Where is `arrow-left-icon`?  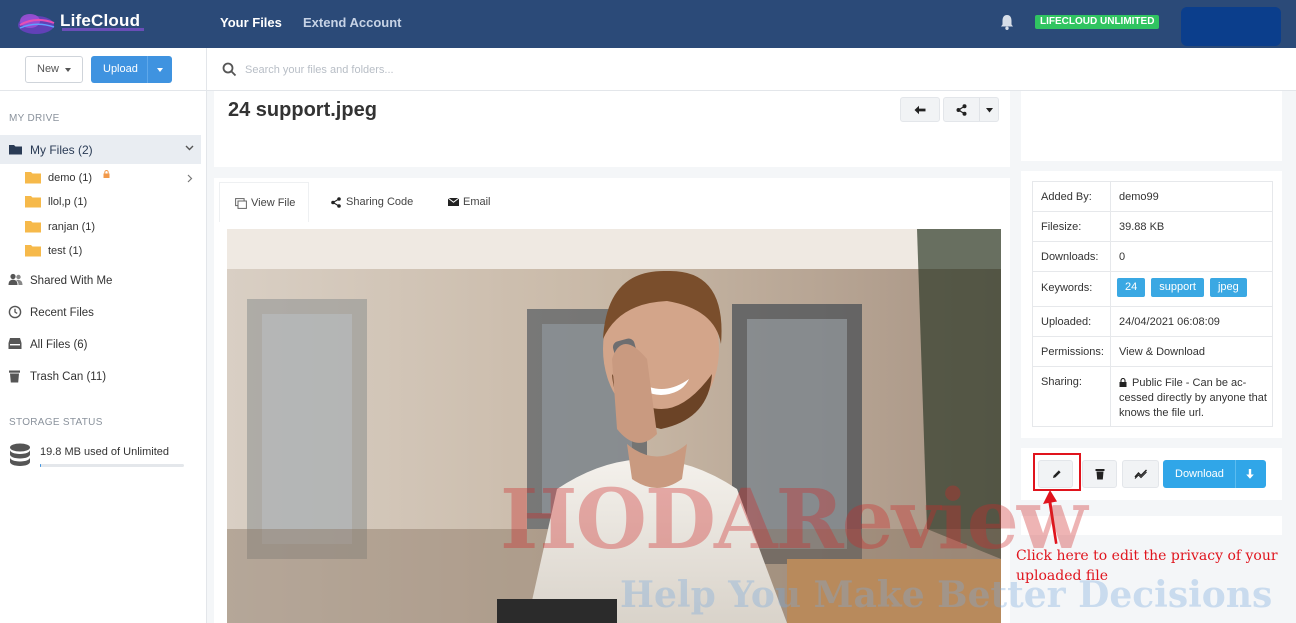
arrow-left-icon is located at coordinates (920, 110).